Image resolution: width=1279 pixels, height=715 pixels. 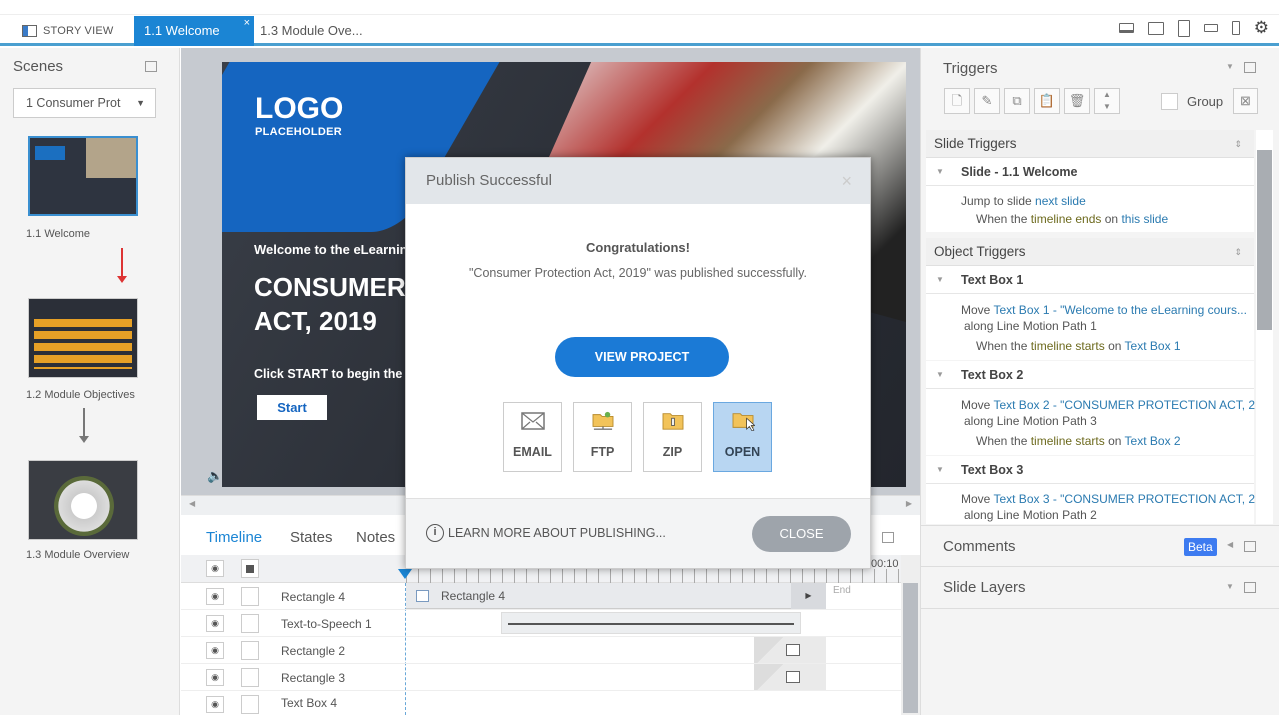 I want to click on timeline-row: ◉ Rectangle 3, so click(x=543, y=677).